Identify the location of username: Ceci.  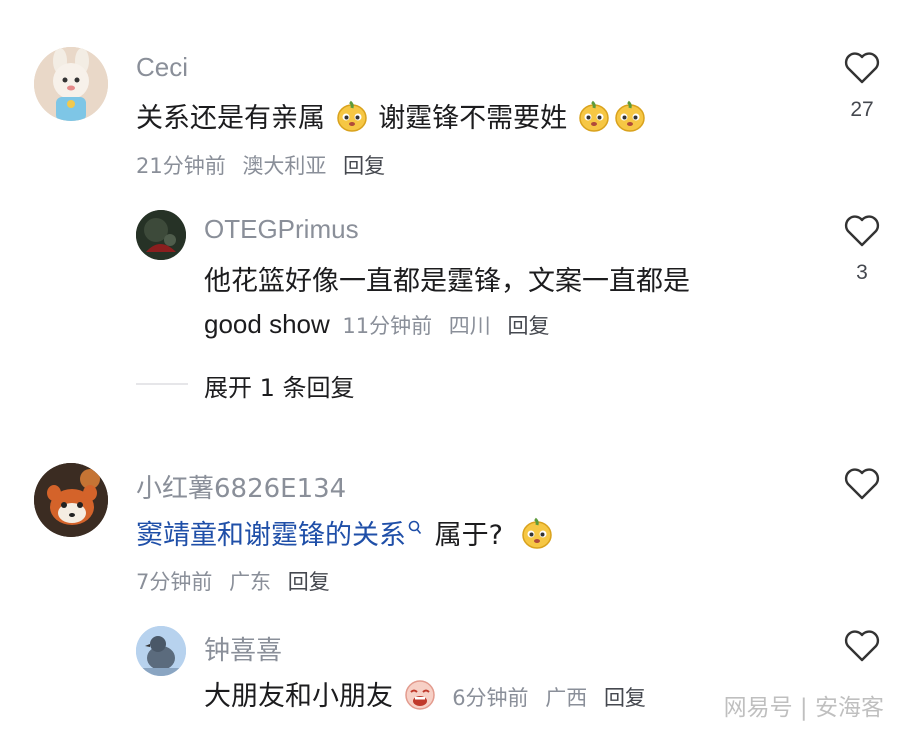
(162, 67).